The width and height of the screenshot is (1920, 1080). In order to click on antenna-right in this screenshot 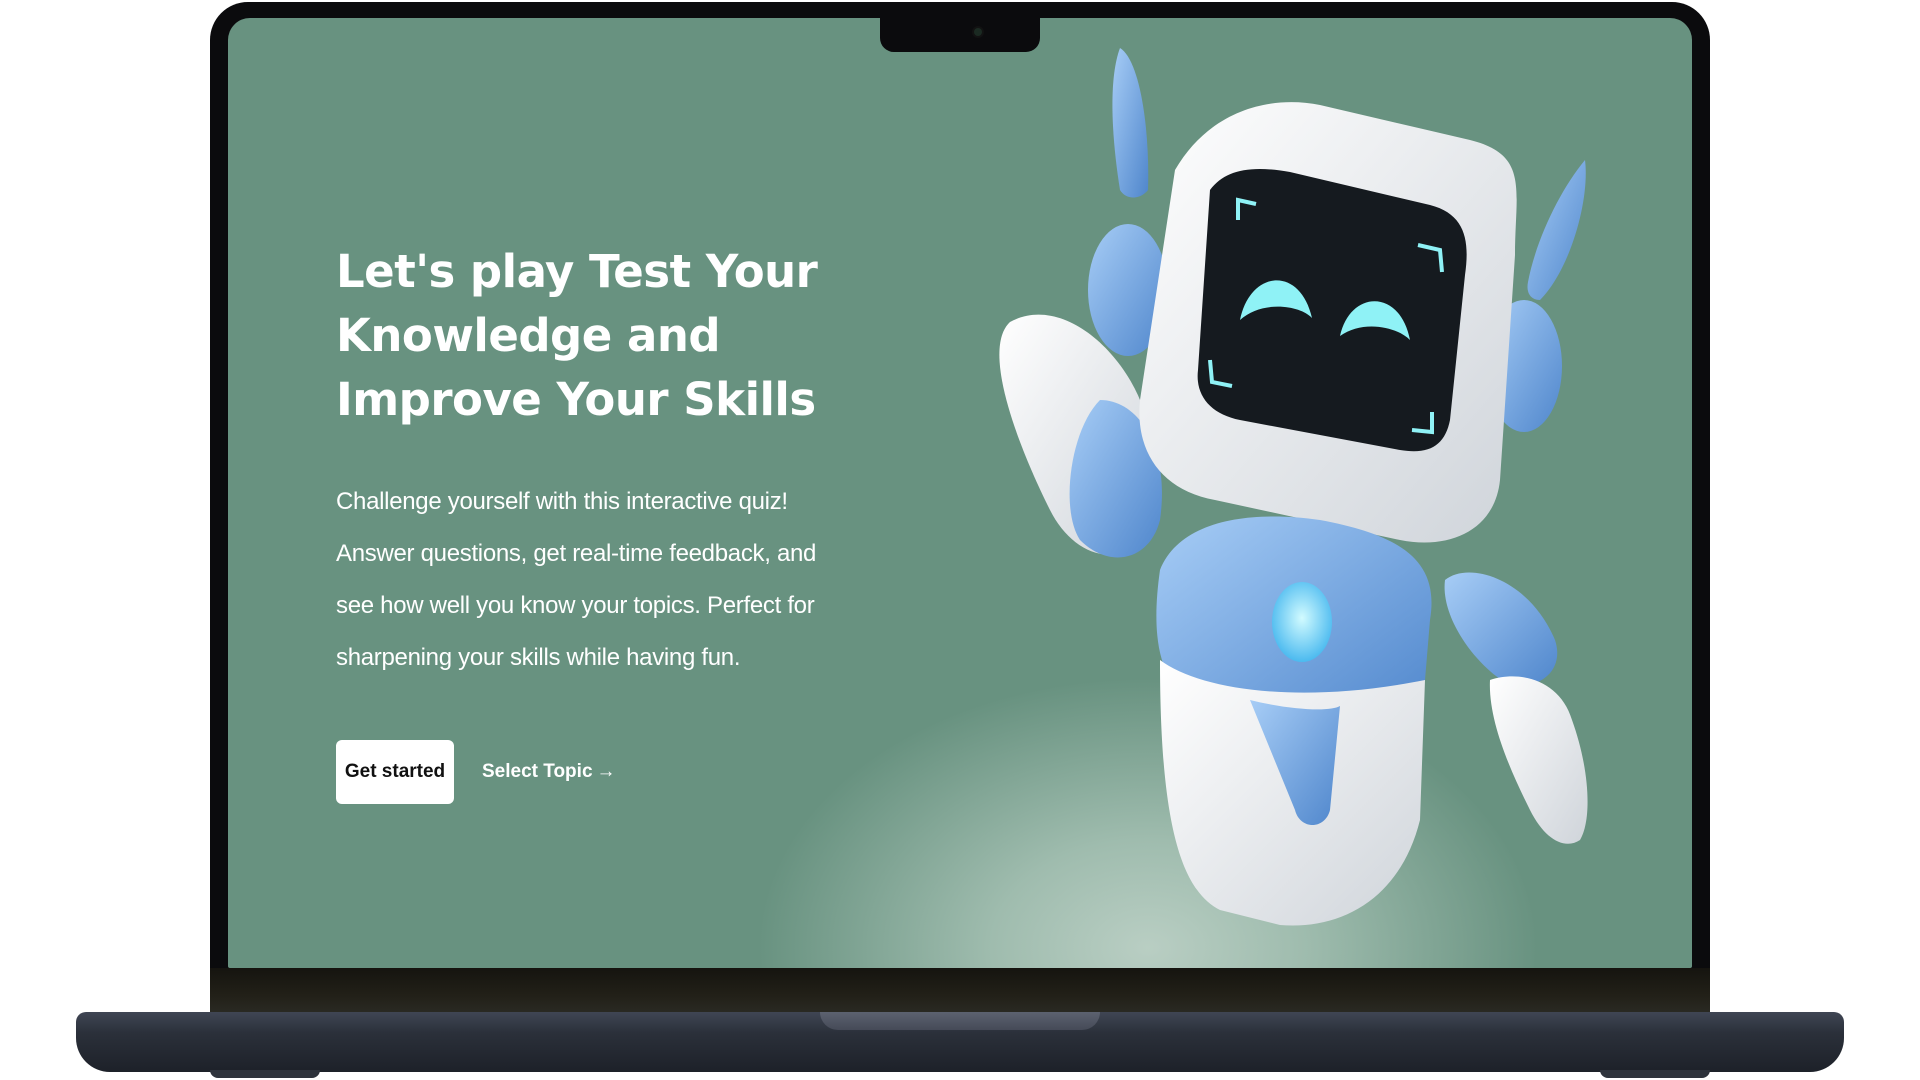, I will do `click(1556, 230)`.